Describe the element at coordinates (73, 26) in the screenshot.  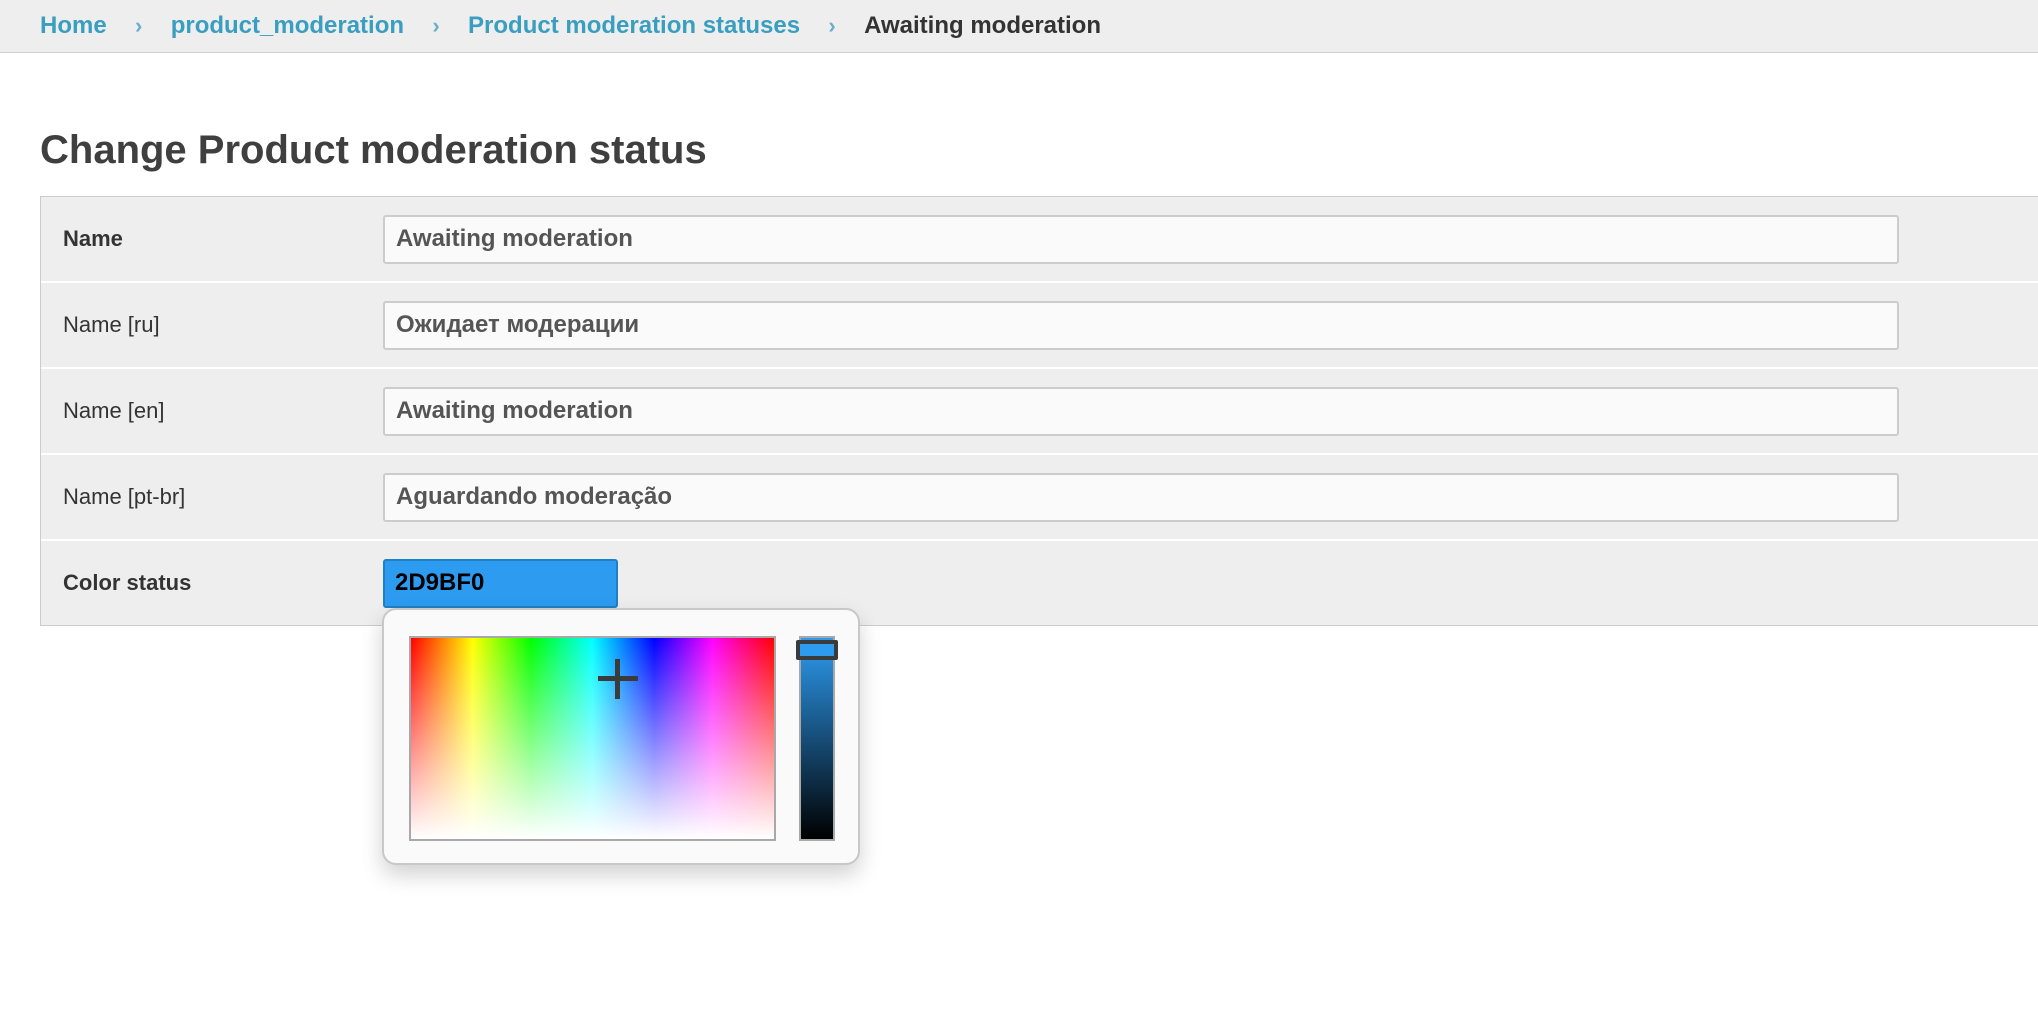
I see `breadcrumb-home-link: Home` at that location.